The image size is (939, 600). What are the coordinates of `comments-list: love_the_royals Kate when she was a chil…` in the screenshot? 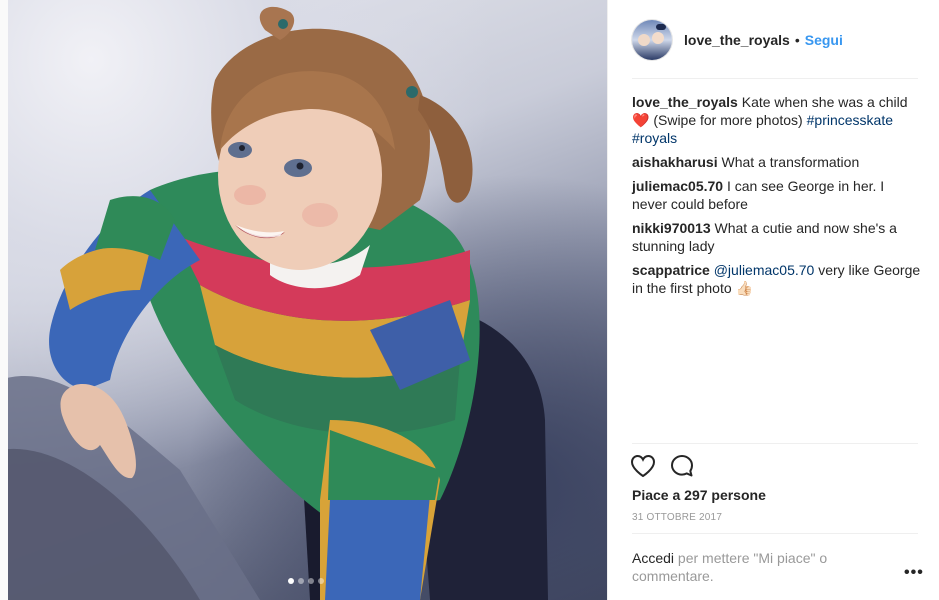 It's located at (777, 198).